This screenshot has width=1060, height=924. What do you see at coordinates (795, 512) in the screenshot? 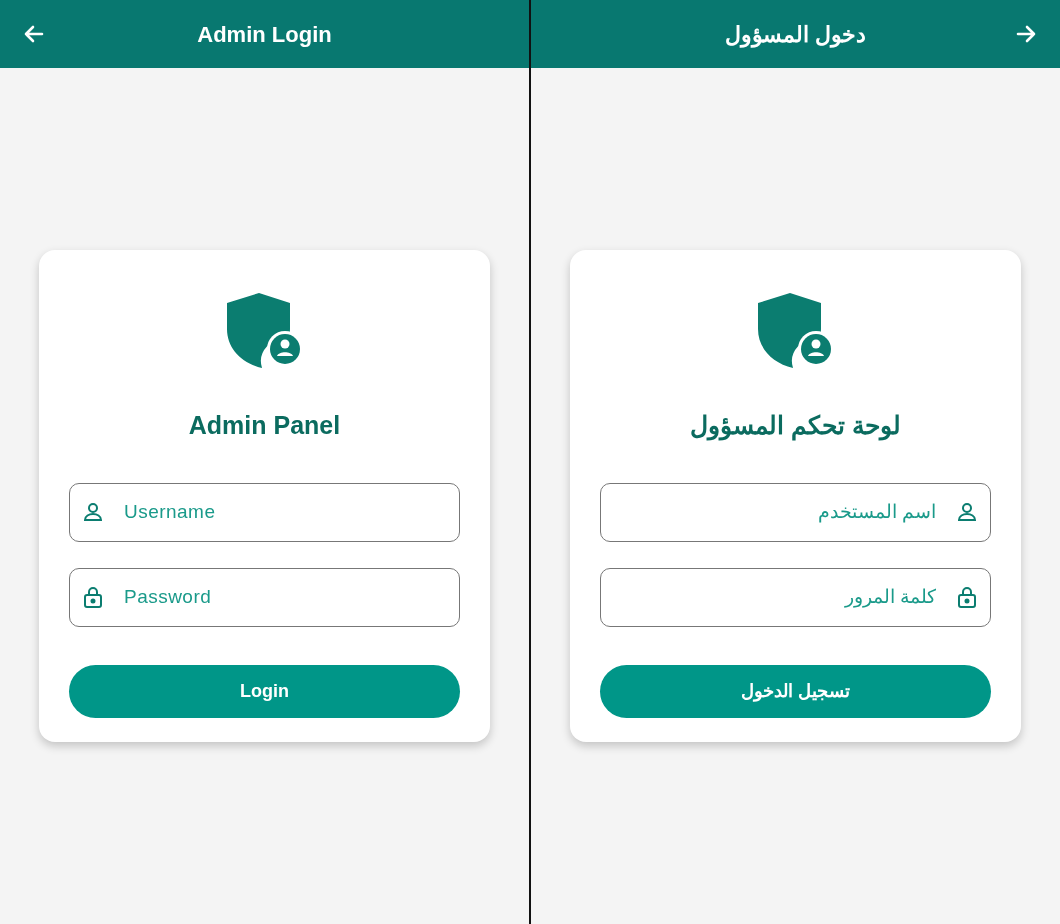
I see `input-field: اسم المستخدم` at bounding box center [795, 512].